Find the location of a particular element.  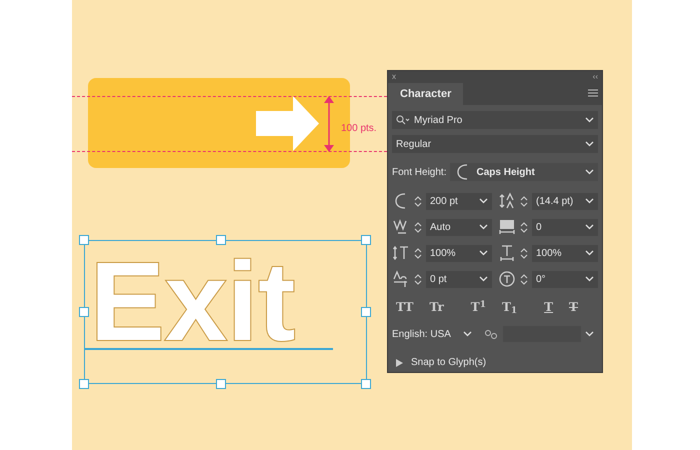

rotate-icon is located at coordinates (507, 279).